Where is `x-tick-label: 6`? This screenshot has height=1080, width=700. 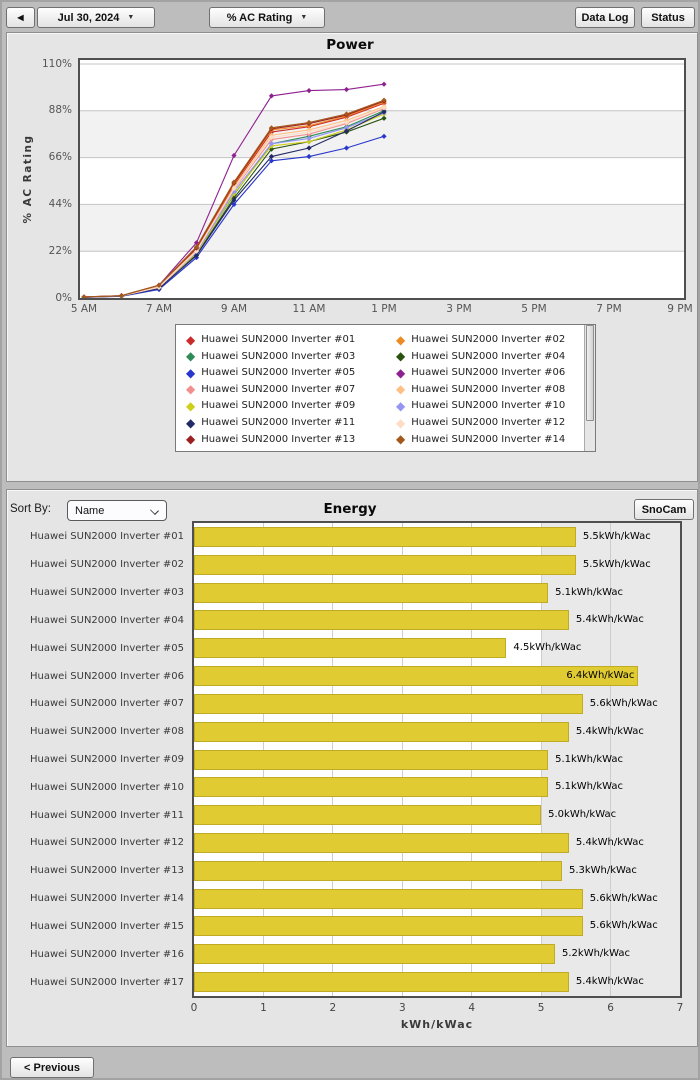 x-tick-label: 6 is located at coordinates (610, 1008).